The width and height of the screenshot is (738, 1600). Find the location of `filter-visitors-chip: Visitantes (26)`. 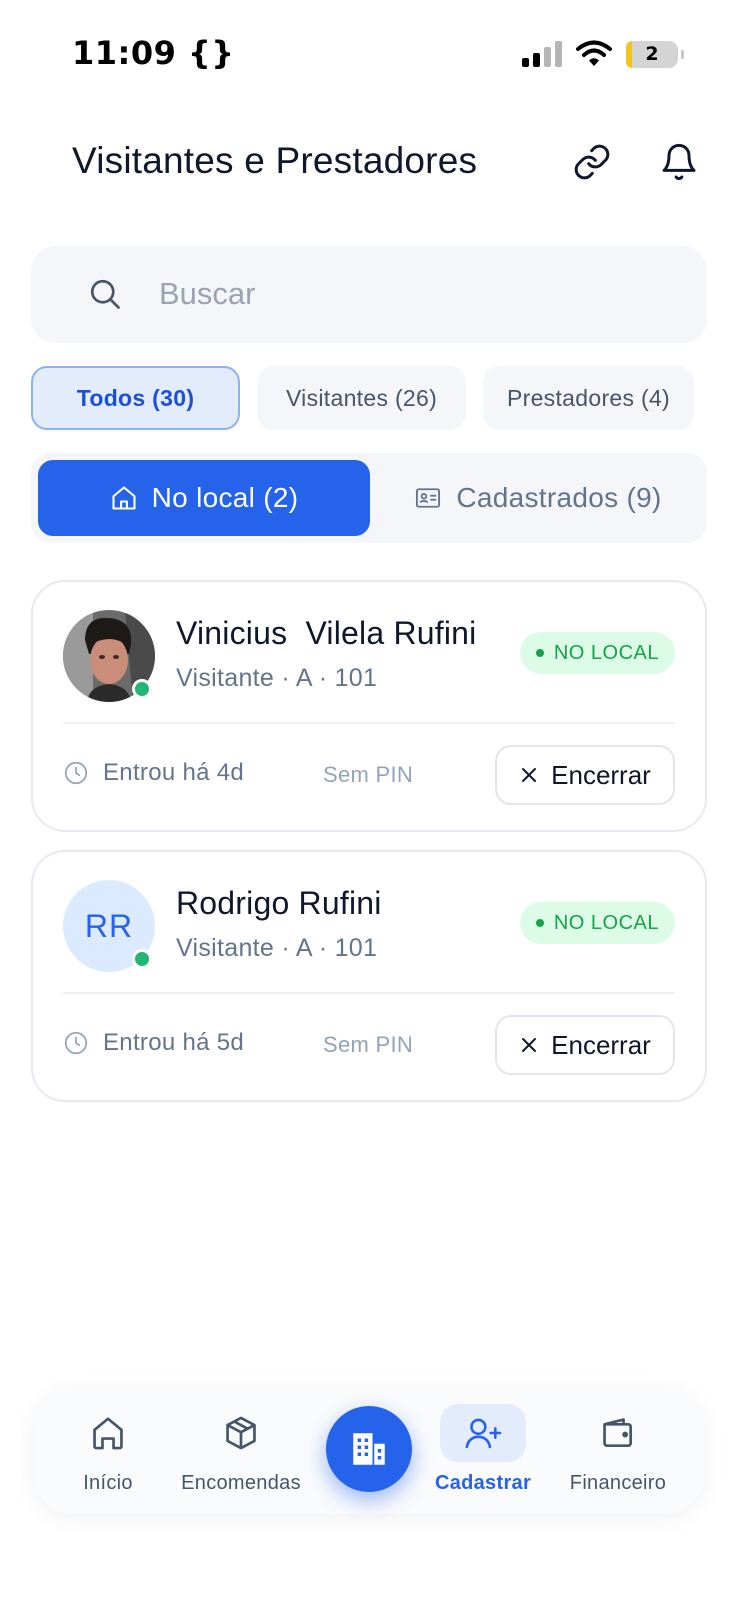

filter-visitors-chip: Visitantes (26) is located at coordinates (361, 398).